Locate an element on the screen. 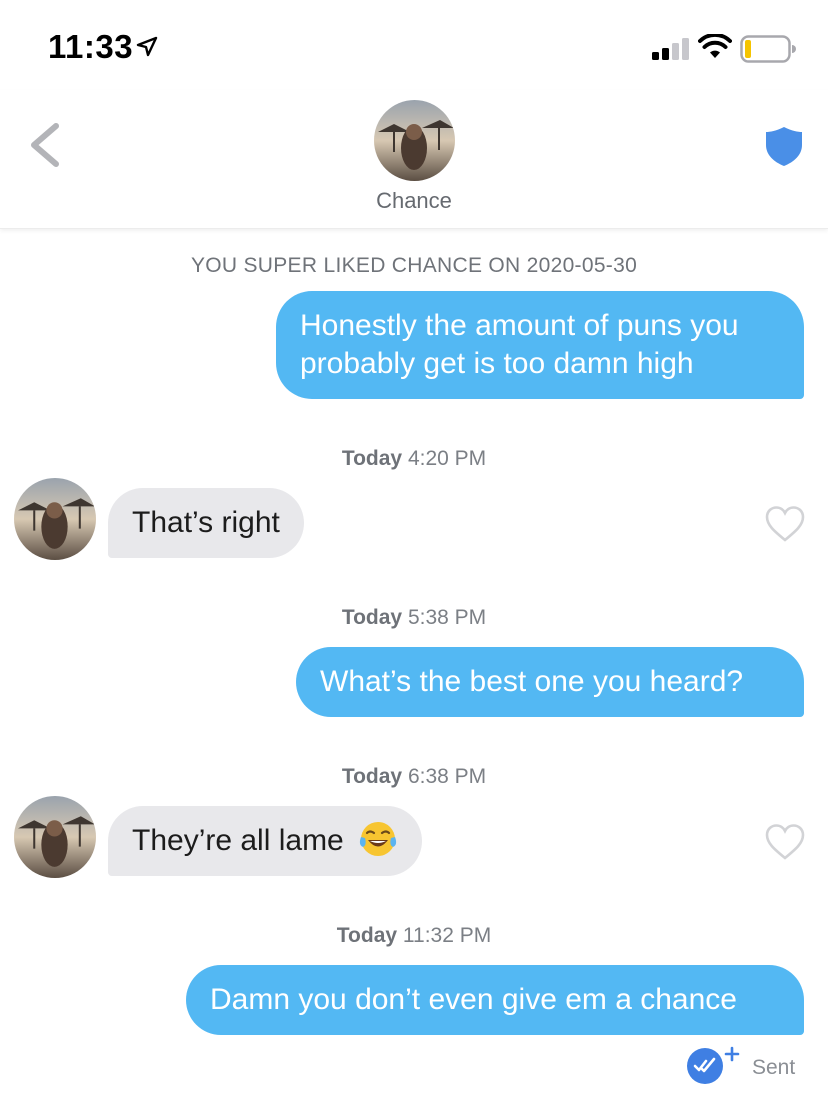  tears-of-joy-emoji-icon is located at coordinates (378, 839).